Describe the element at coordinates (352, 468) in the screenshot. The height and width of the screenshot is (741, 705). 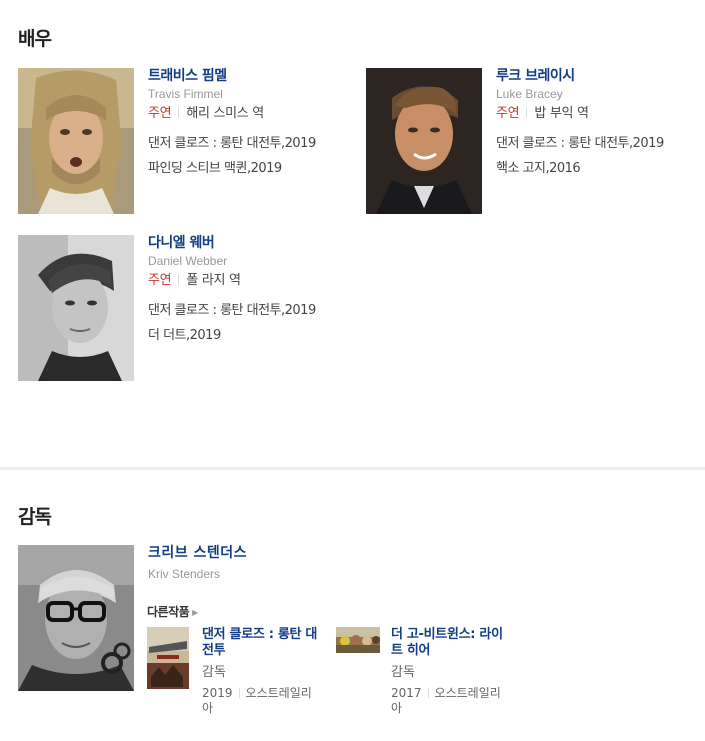
I see `section-divider` at that location.